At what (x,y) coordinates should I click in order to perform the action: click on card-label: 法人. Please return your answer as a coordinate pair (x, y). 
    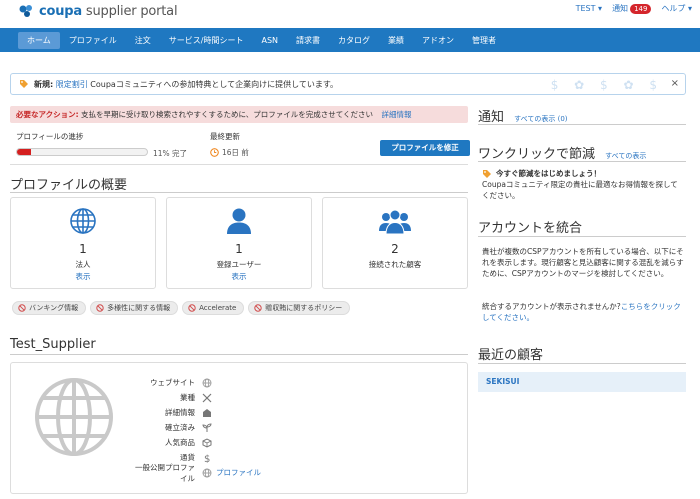
    Looking at the image, I should click on (83, 264).